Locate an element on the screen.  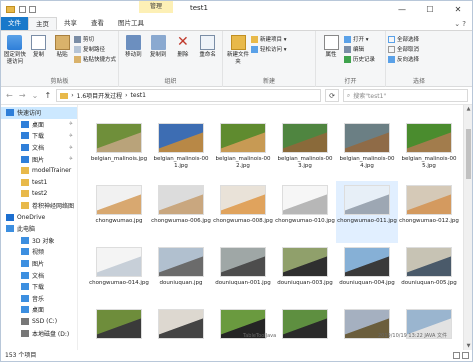
tab-file: 文件 is located at coordinates (14, 23).